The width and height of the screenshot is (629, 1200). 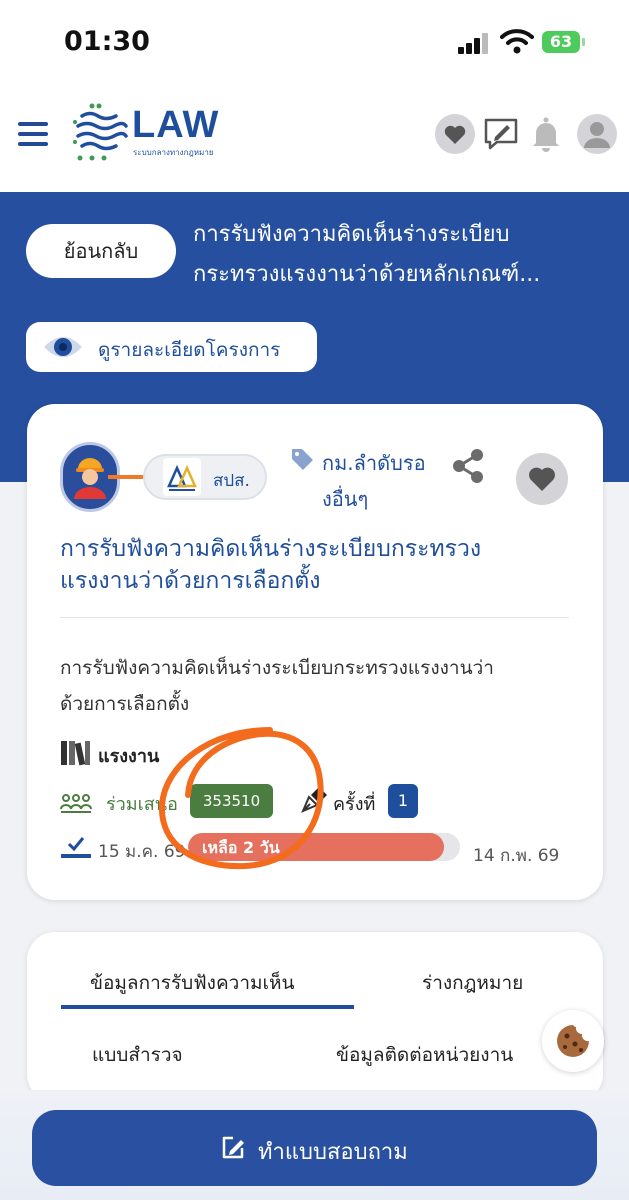 I want to click on take-survey-label: ทำแบบสอบถาม, so click(x=333, y=1152).